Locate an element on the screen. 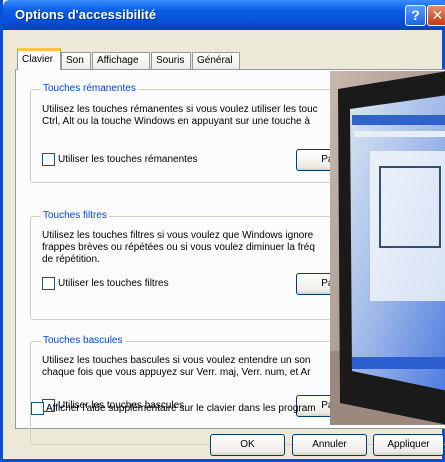  tab-souris: Souris is located at coordinates (171, 60).